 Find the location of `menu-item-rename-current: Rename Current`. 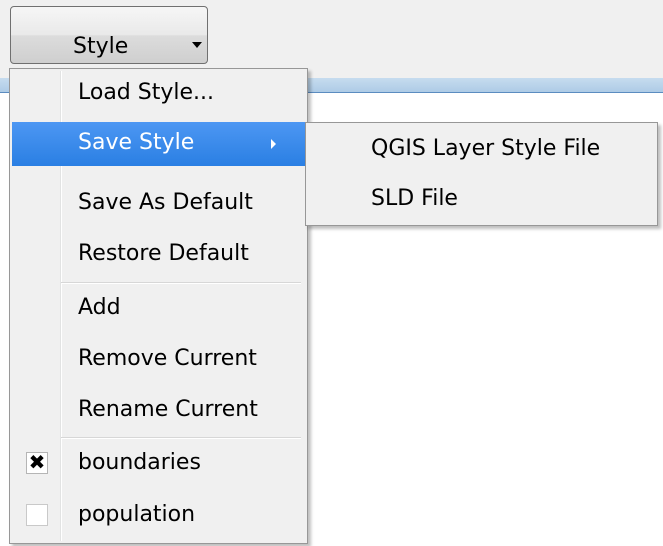

menu-item-rename-current: Rename Current is located at coordinates (158, 411).